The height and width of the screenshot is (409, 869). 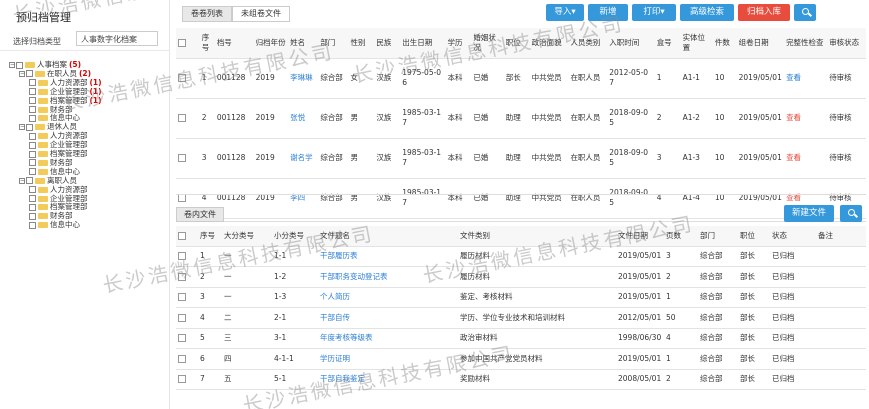 I want to click on file-search-button, so click(x=851, y=213).